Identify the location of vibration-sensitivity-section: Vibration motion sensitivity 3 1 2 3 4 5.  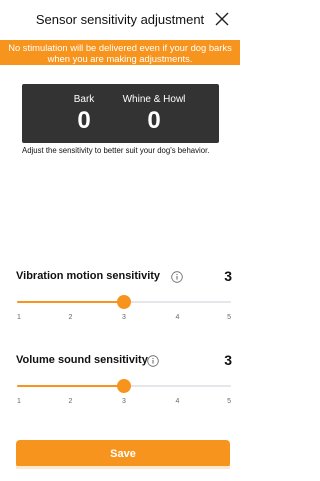
(124, 294).